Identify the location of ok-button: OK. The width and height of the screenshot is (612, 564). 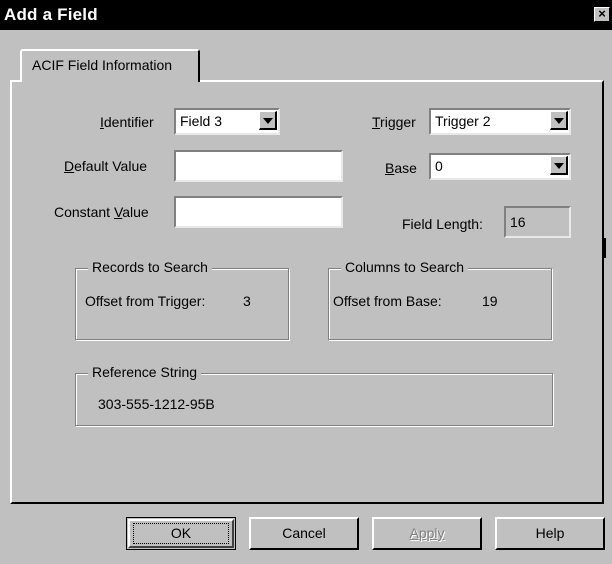
(181, 533).